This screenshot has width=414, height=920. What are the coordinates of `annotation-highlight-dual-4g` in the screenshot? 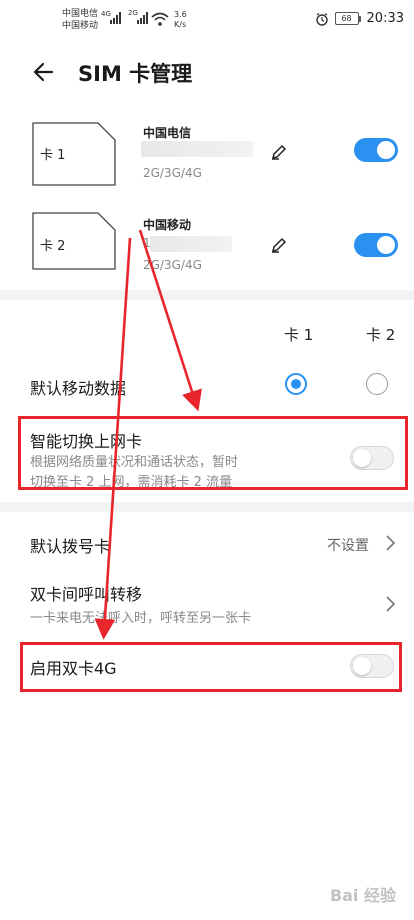 It's located at (211, 667).